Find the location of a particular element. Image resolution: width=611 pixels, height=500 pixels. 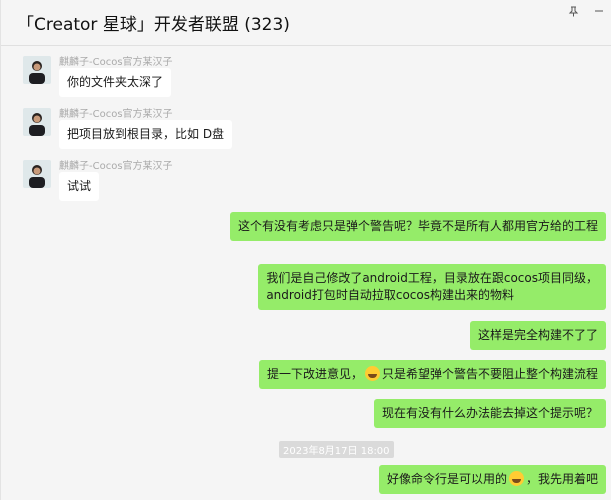

minimize-button is located at coordinates (598, 11).